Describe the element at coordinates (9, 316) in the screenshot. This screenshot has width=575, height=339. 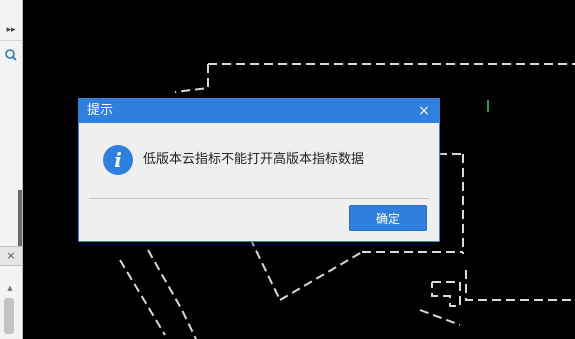
I see `panel-scrollbar` at that location.